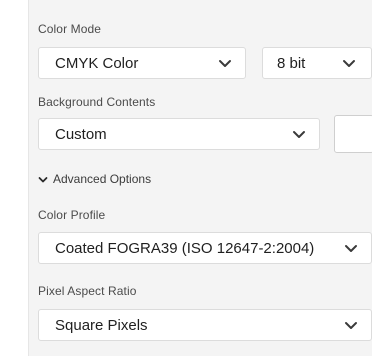 The width and height of the screenshot is (372, 363). What do you see at coordinates (179, 134) in the screenshot?
I see `background-contents-select: Custom` at bounding box center [179, 134].